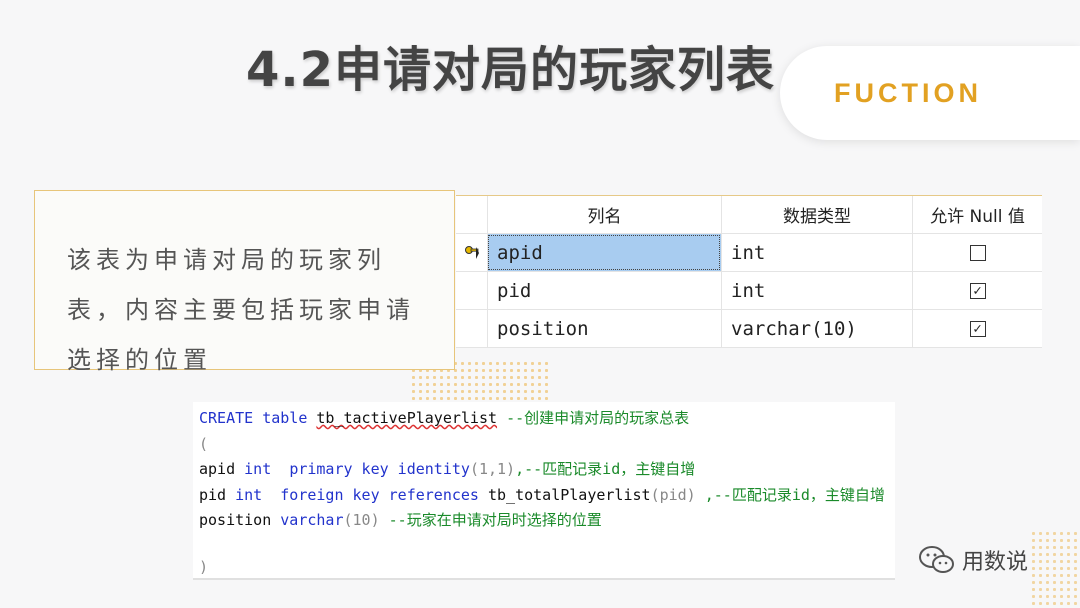  Describe the element at coordinates (977, 214) in the screenshot. I see `header-allow-null: 允许 Null 值` at that location.